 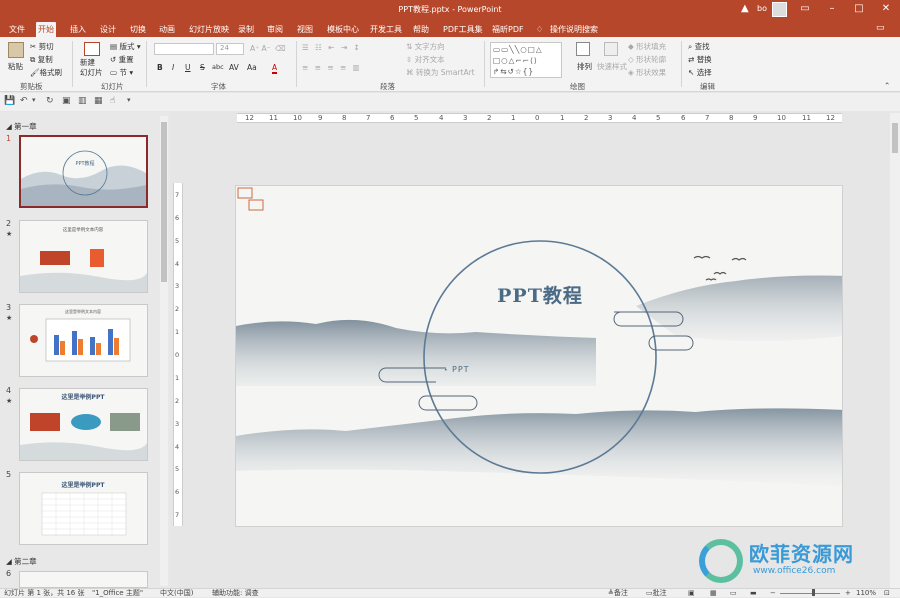 I want to click on slide-thumbnail-4: 这里是举例PPT, so click(x=83, y=424).